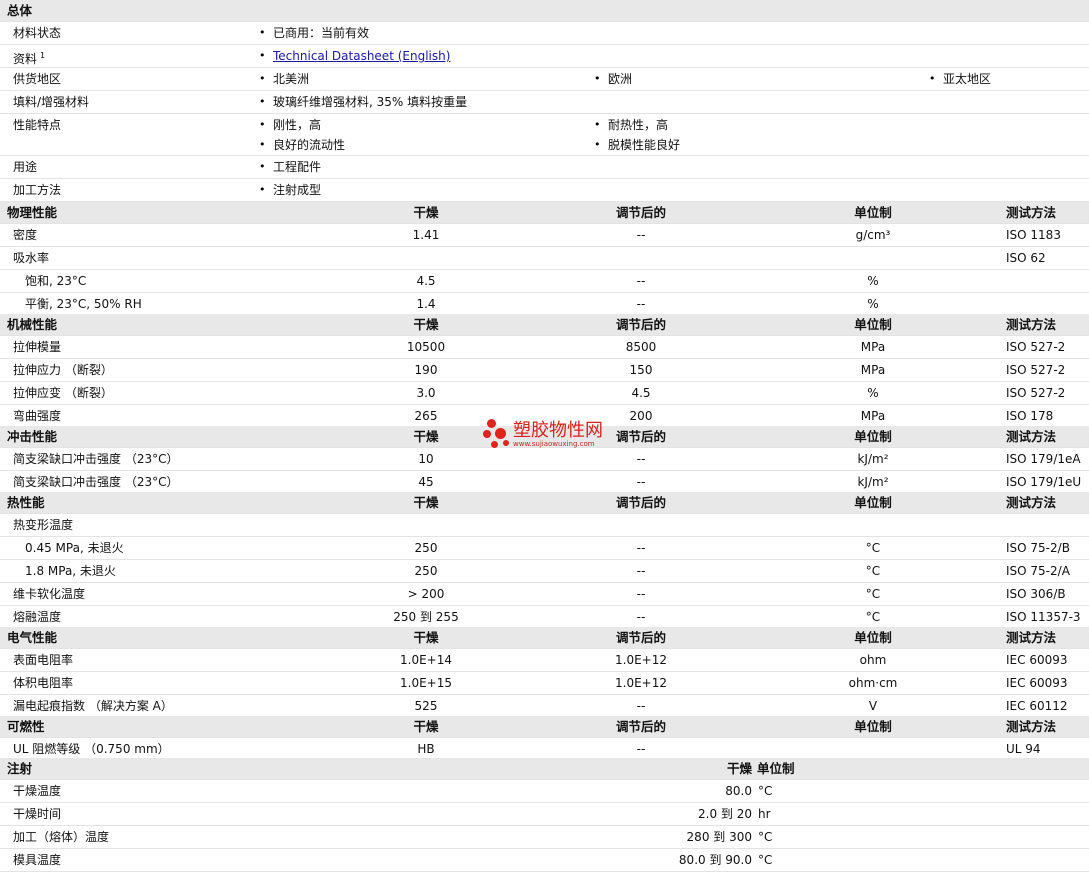 The image size is (1089, 872). I want to click on watermark-logo: 塑胶物性网 www.sujiaowuxing.com, so click(558, 436).